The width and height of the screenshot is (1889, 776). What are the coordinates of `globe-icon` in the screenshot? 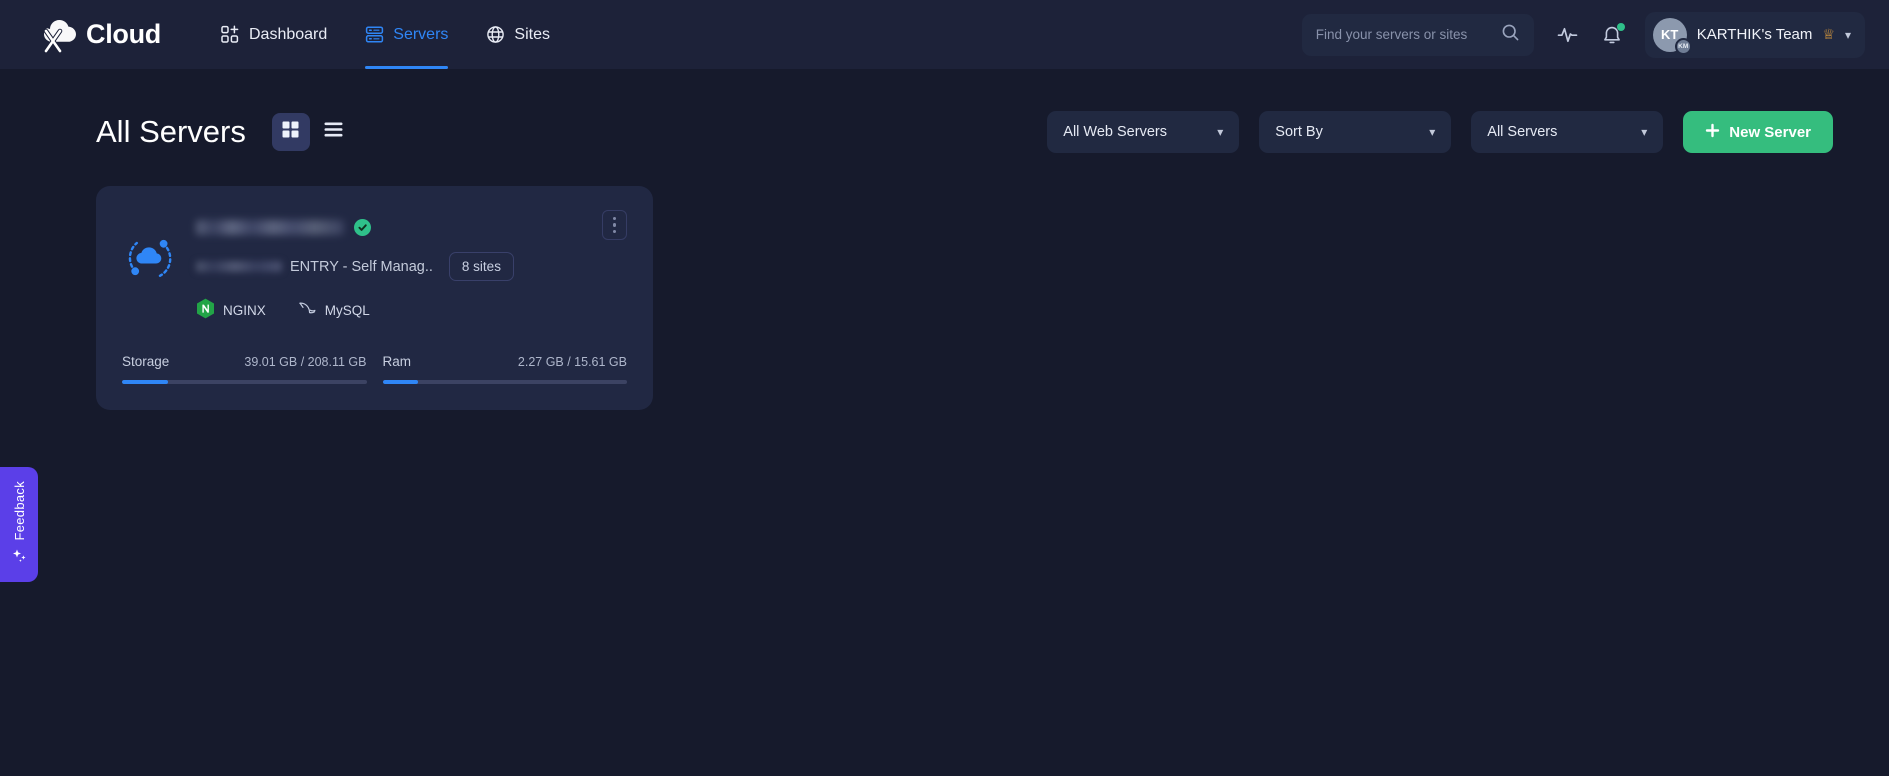 It's located at (495, 34).